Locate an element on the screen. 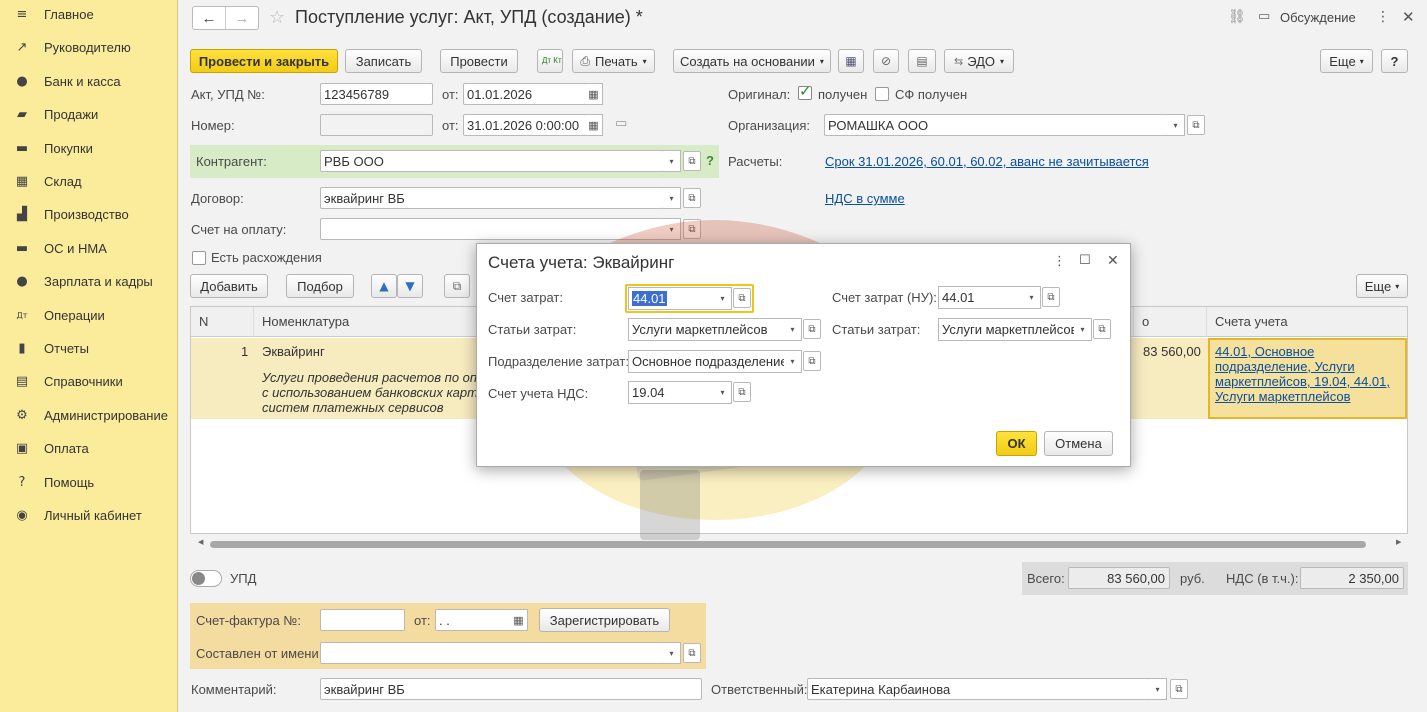 This screenshot has height=712, width=1427. sidebar-item: ● Банк и касса is located at coordinates (89, 81).